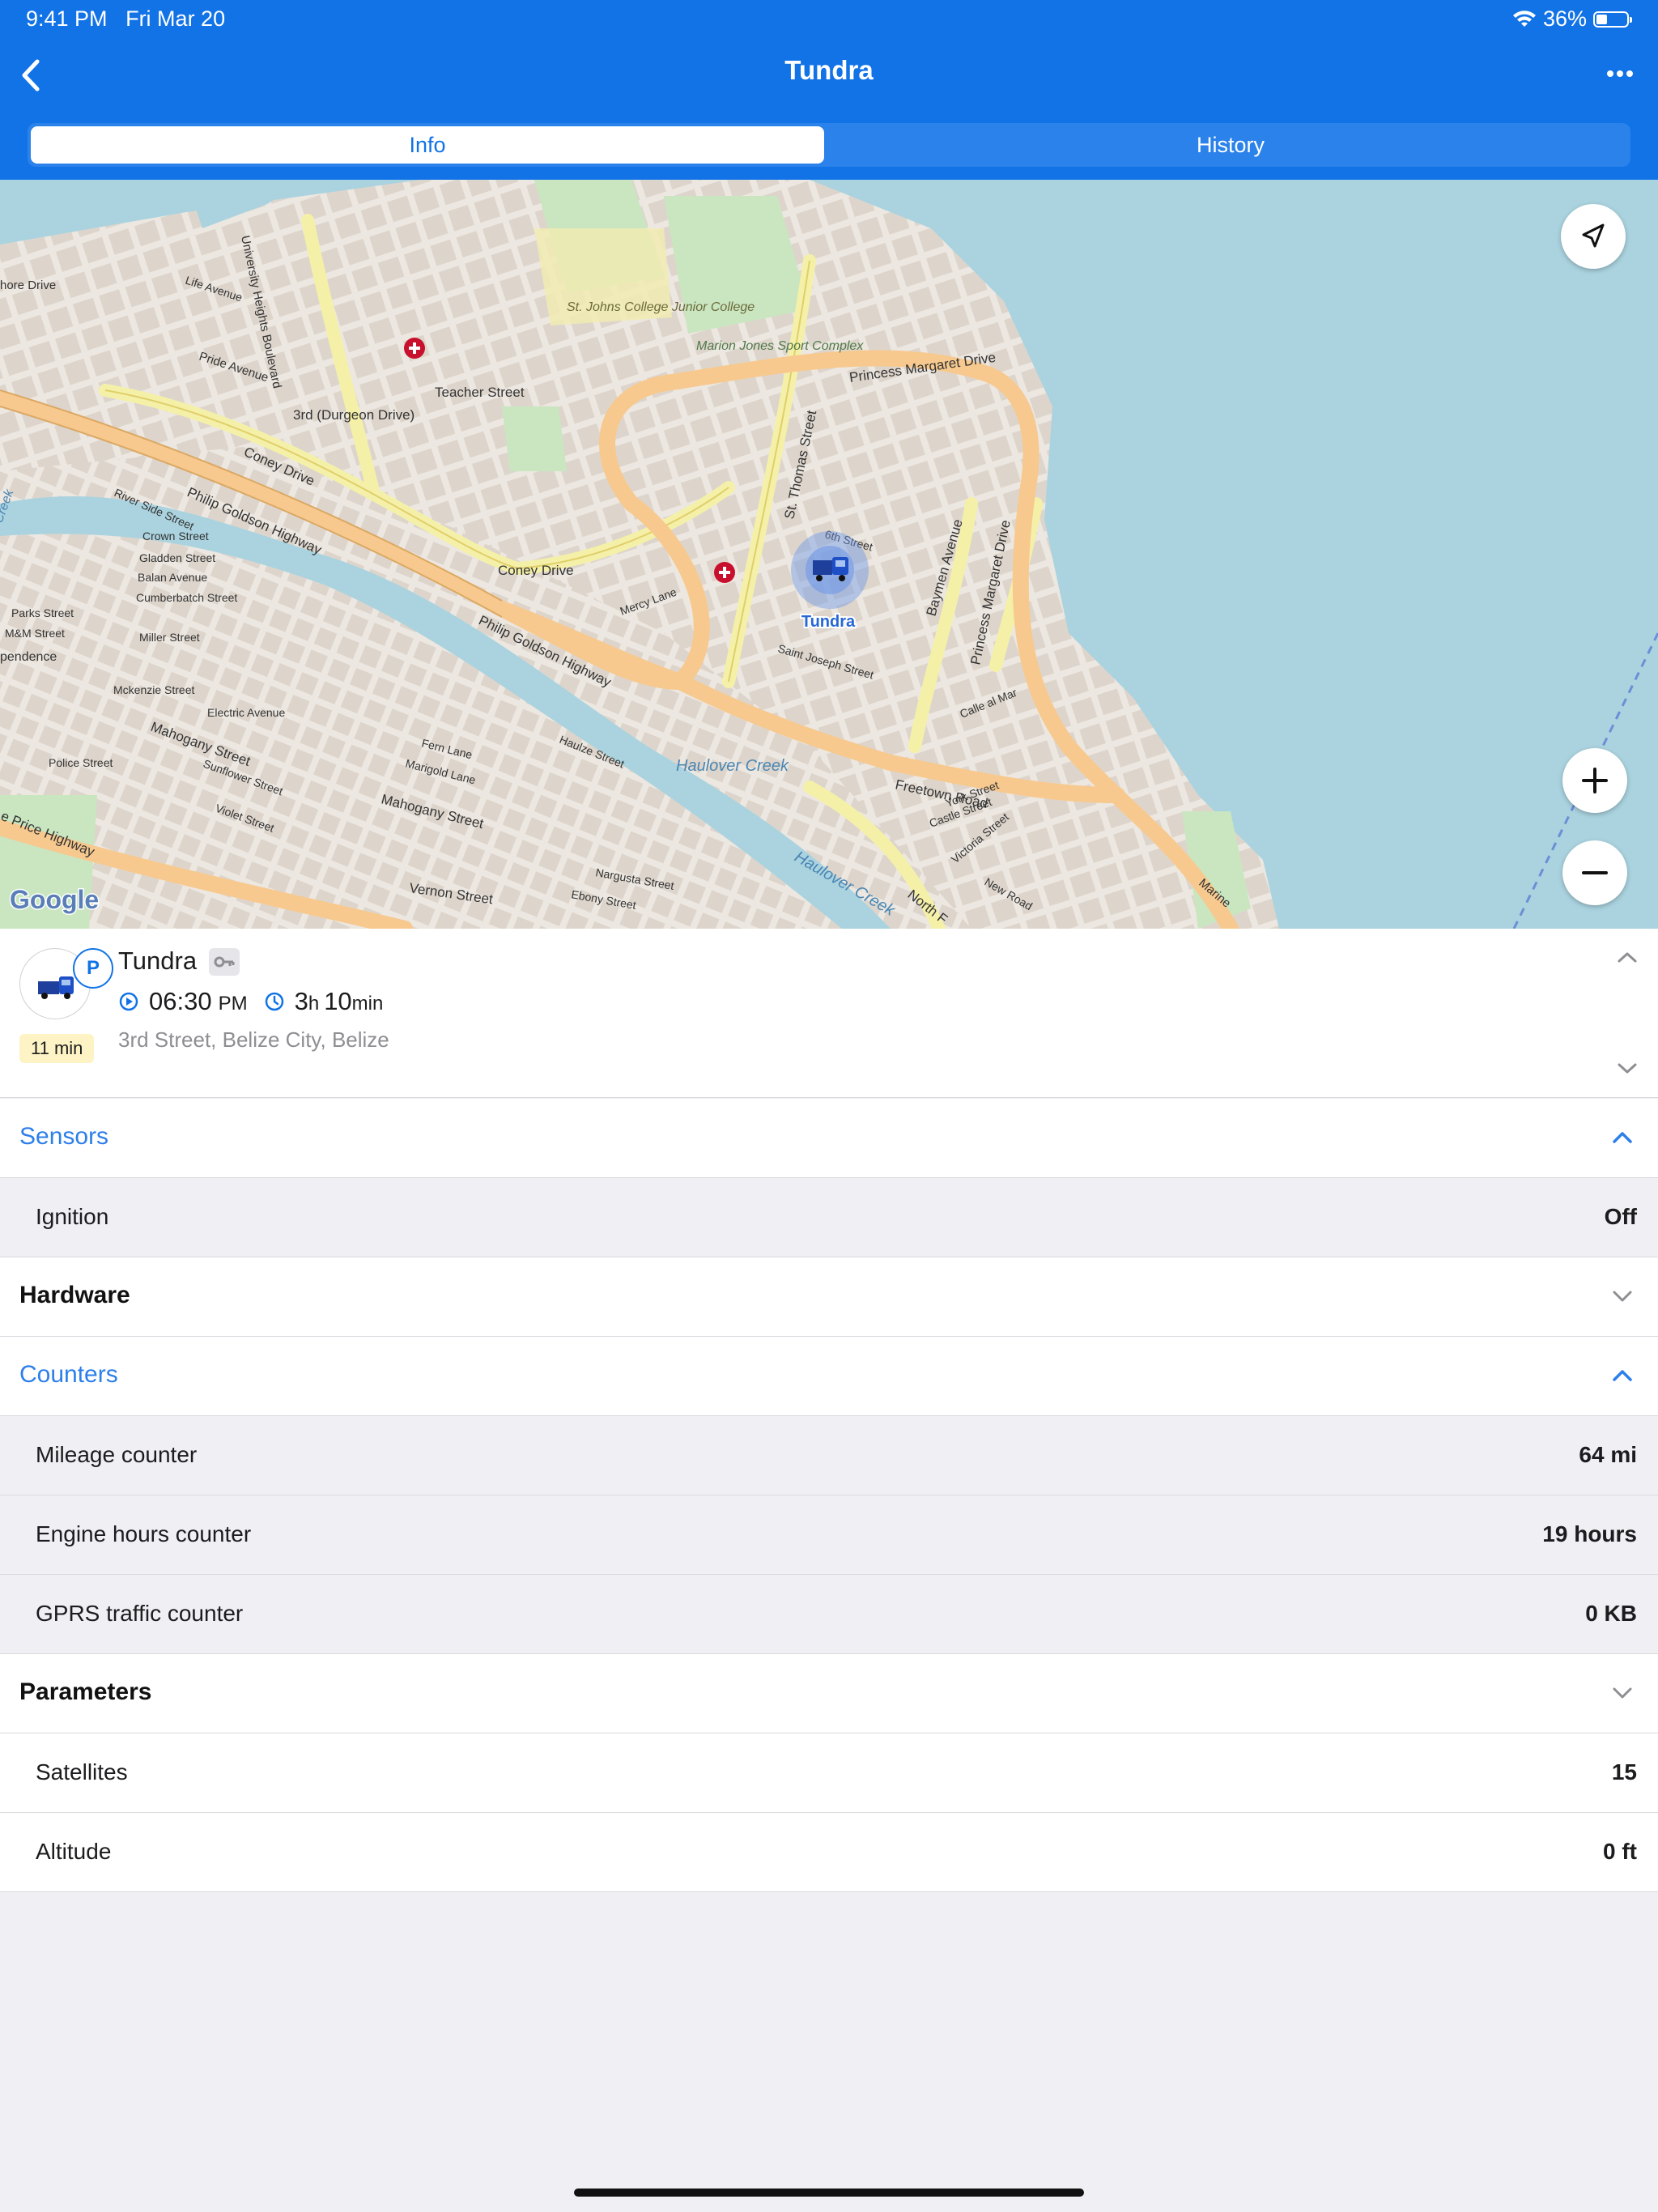 The height and width of the screenshot is (2212, 1658). Describe the element at coordinates (480, 393) in the screenshot. I see `map-label: Teacher Street` at that location.